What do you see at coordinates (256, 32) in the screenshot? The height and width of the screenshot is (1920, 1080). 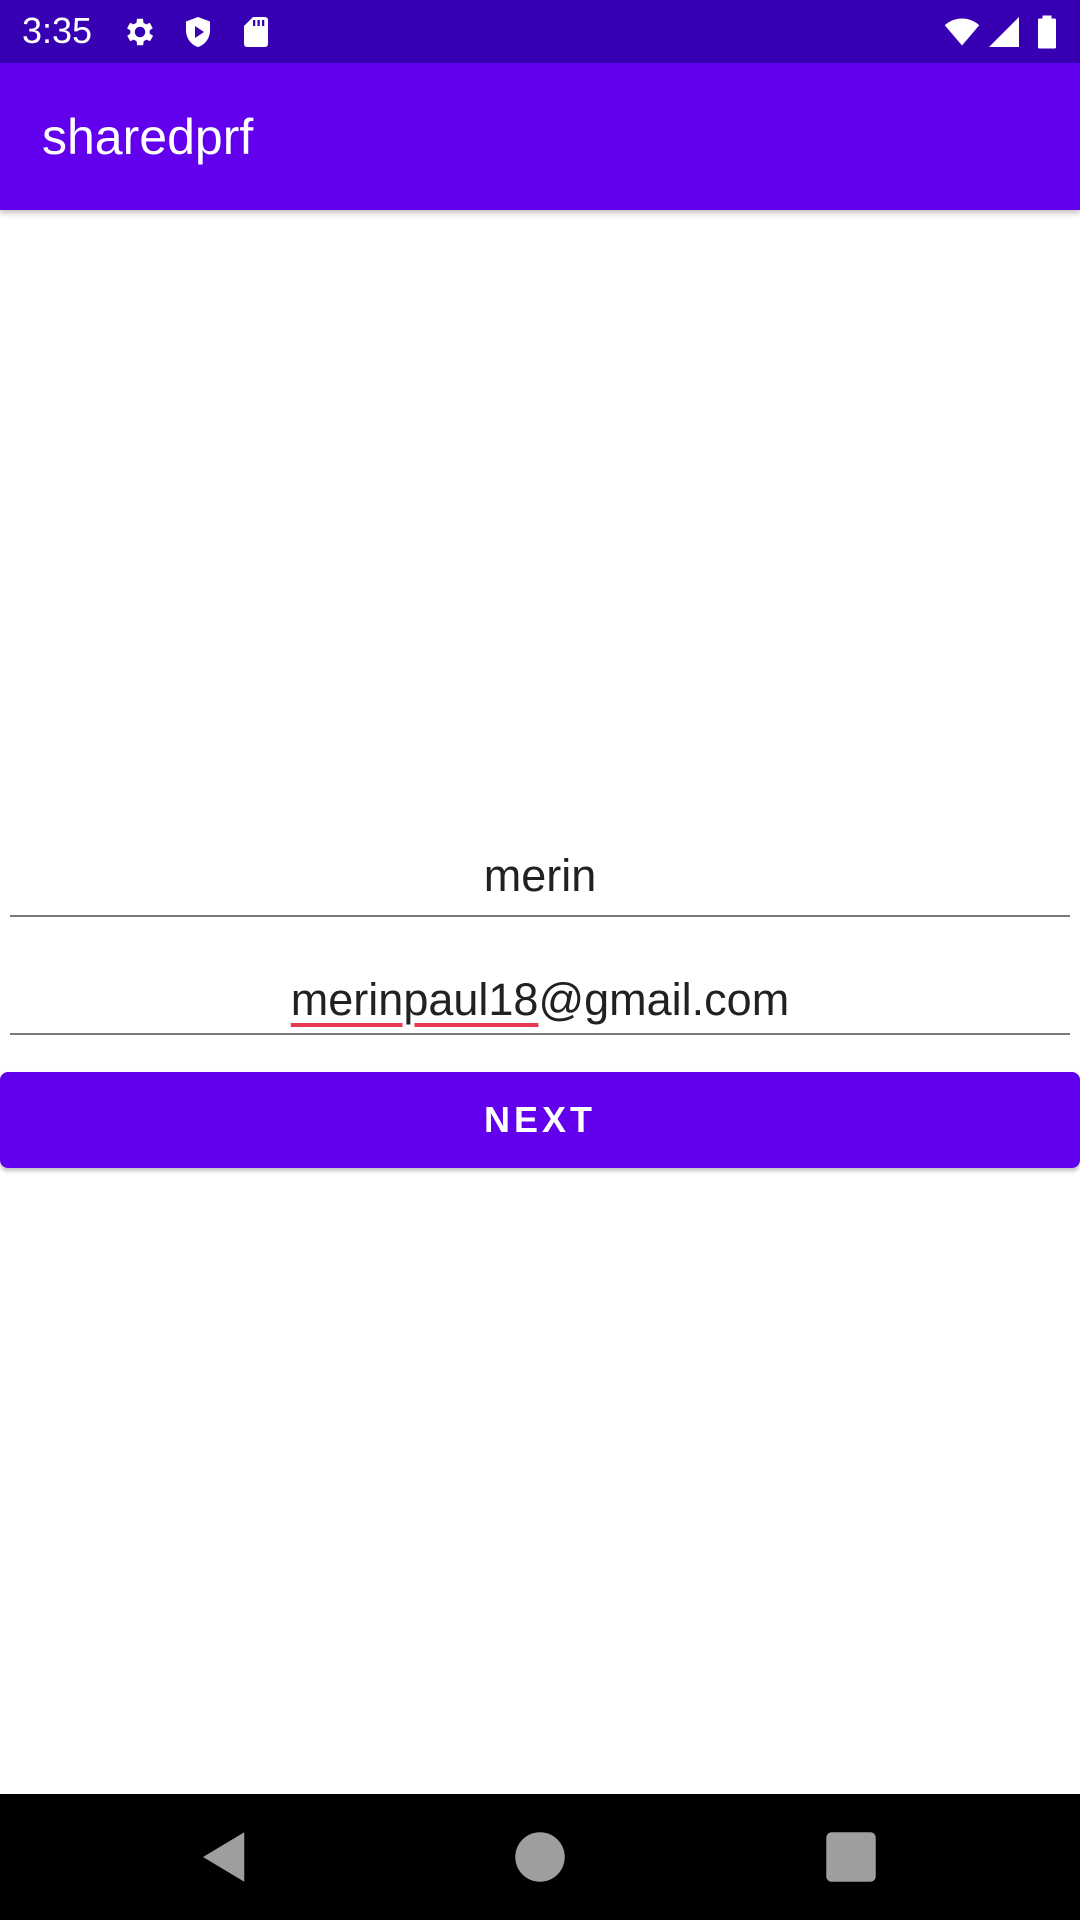 I see `sd-card-icon` at bounding box center [256, 32].